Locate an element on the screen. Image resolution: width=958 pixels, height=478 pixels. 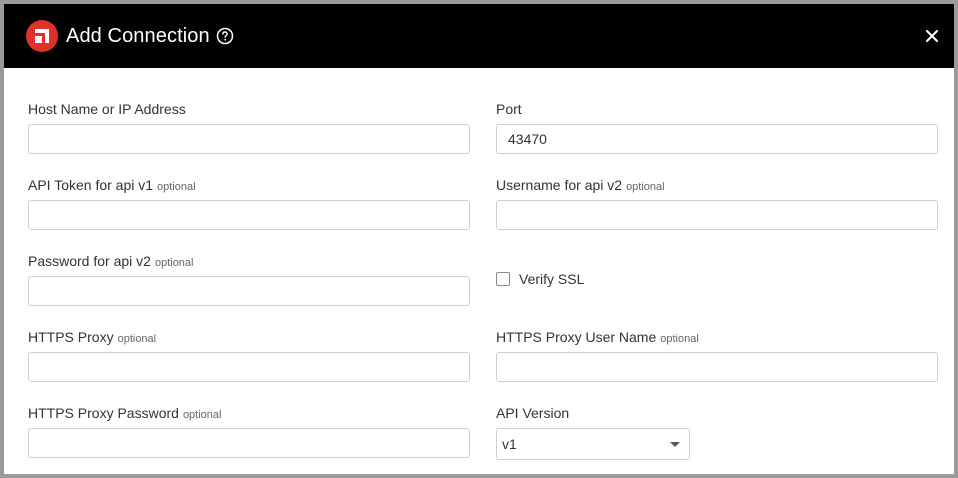
password-input is located at coordinates (249, 291).